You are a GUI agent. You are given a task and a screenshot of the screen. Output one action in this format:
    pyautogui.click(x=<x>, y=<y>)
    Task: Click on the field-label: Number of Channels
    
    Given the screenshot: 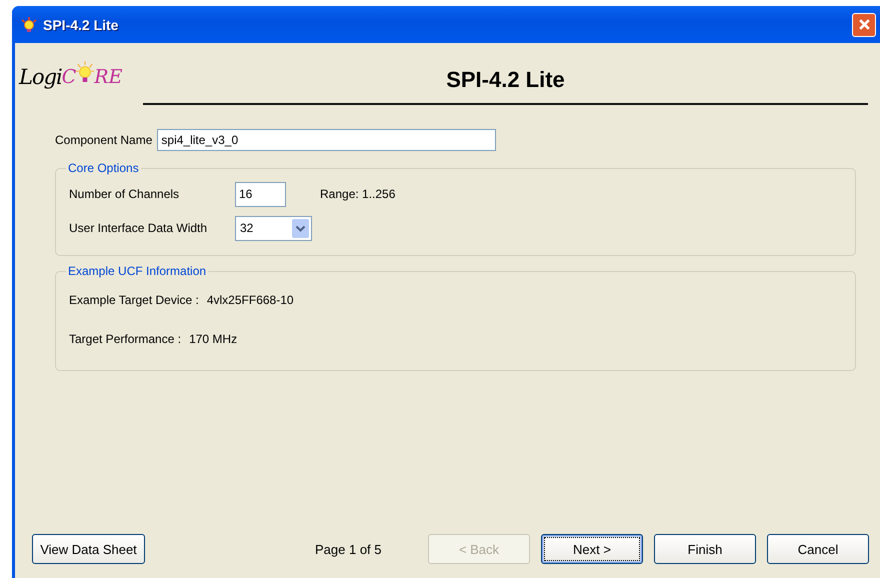 What is the action you would take?
    pyautogui.click(x=124, y=194)
    